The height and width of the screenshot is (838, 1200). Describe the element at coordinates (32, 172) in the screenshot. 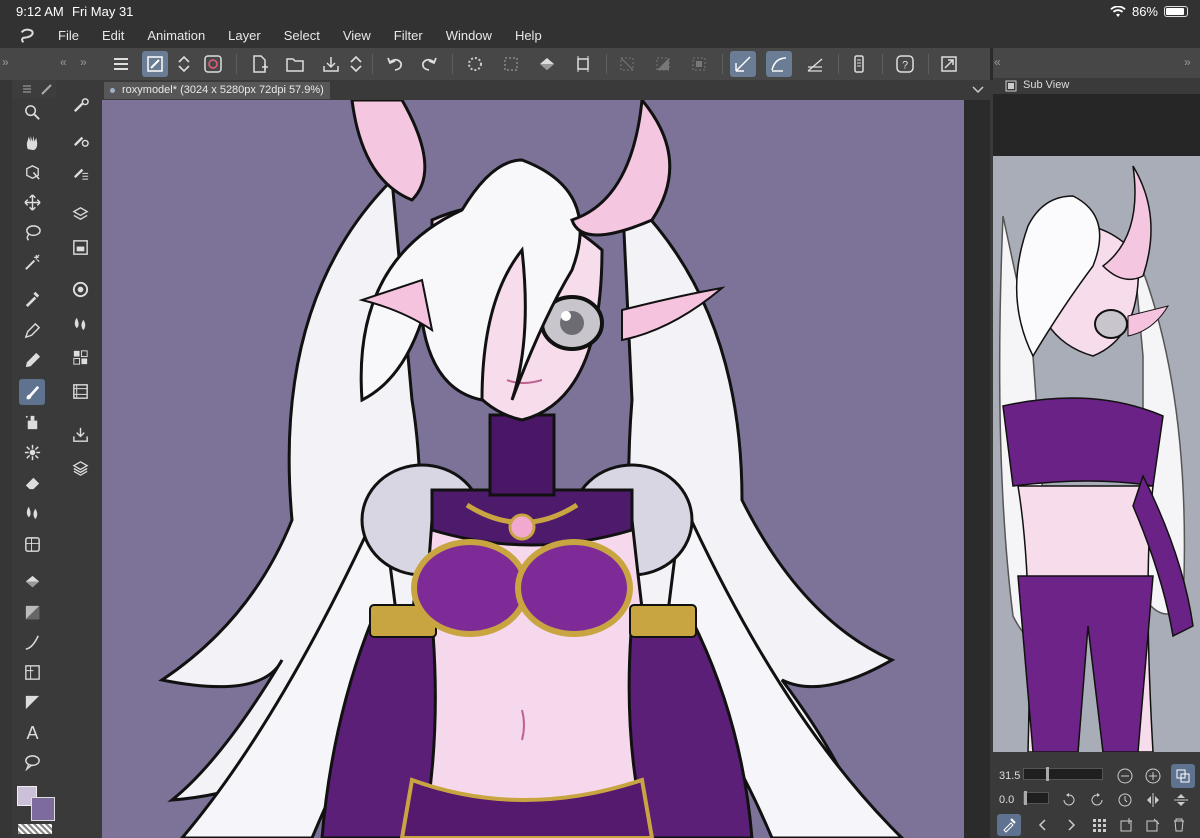

I see `tool-object-select-button` at that location.